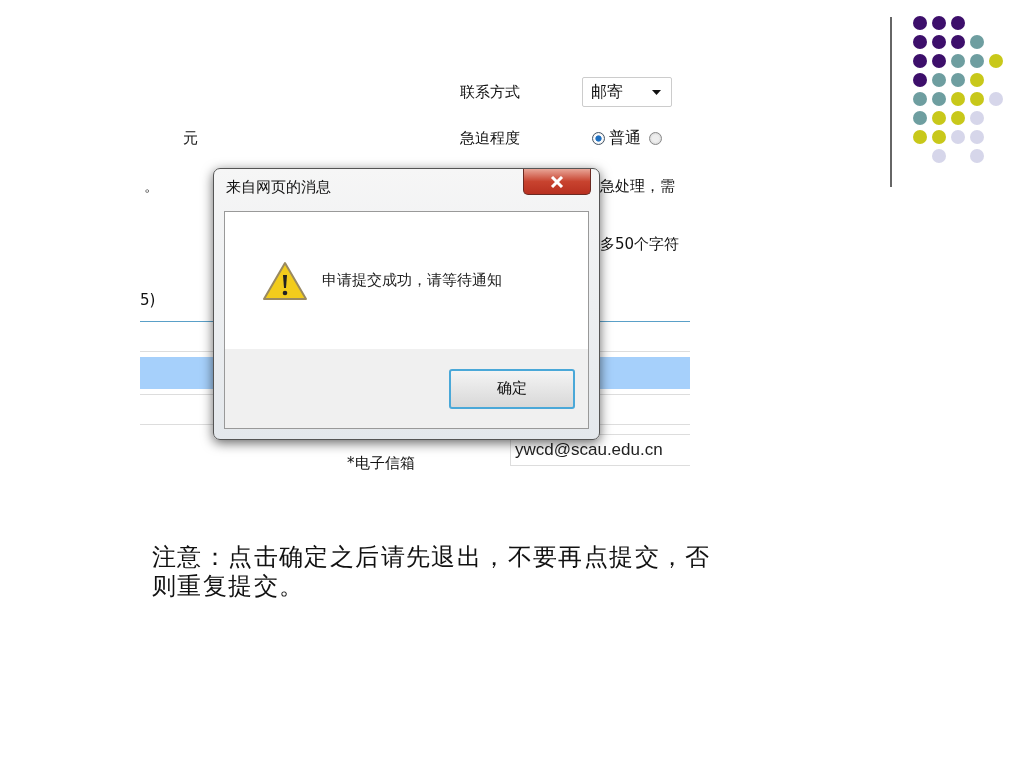 This screenshot has width=1024, height=768. Describe the element at coordinates (600, 450) in the screenshot. I see `email-field: ywcd@scau.edu.cn` at that location.